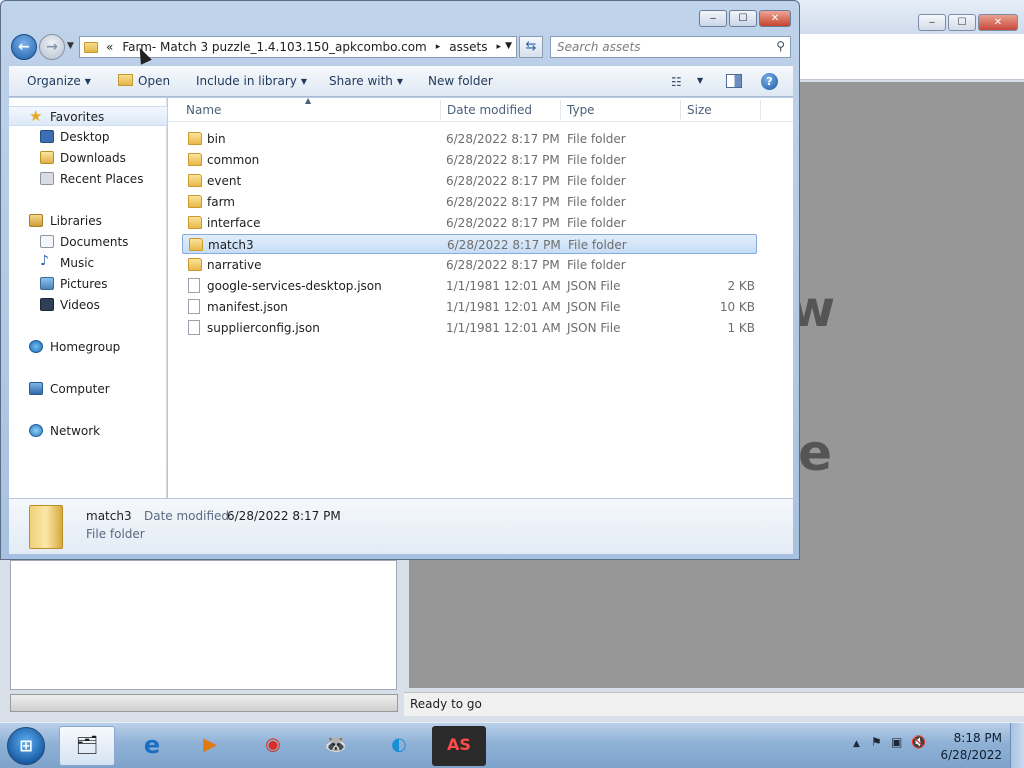  I want to click on nav-documents: Documents, so click(88, 242).